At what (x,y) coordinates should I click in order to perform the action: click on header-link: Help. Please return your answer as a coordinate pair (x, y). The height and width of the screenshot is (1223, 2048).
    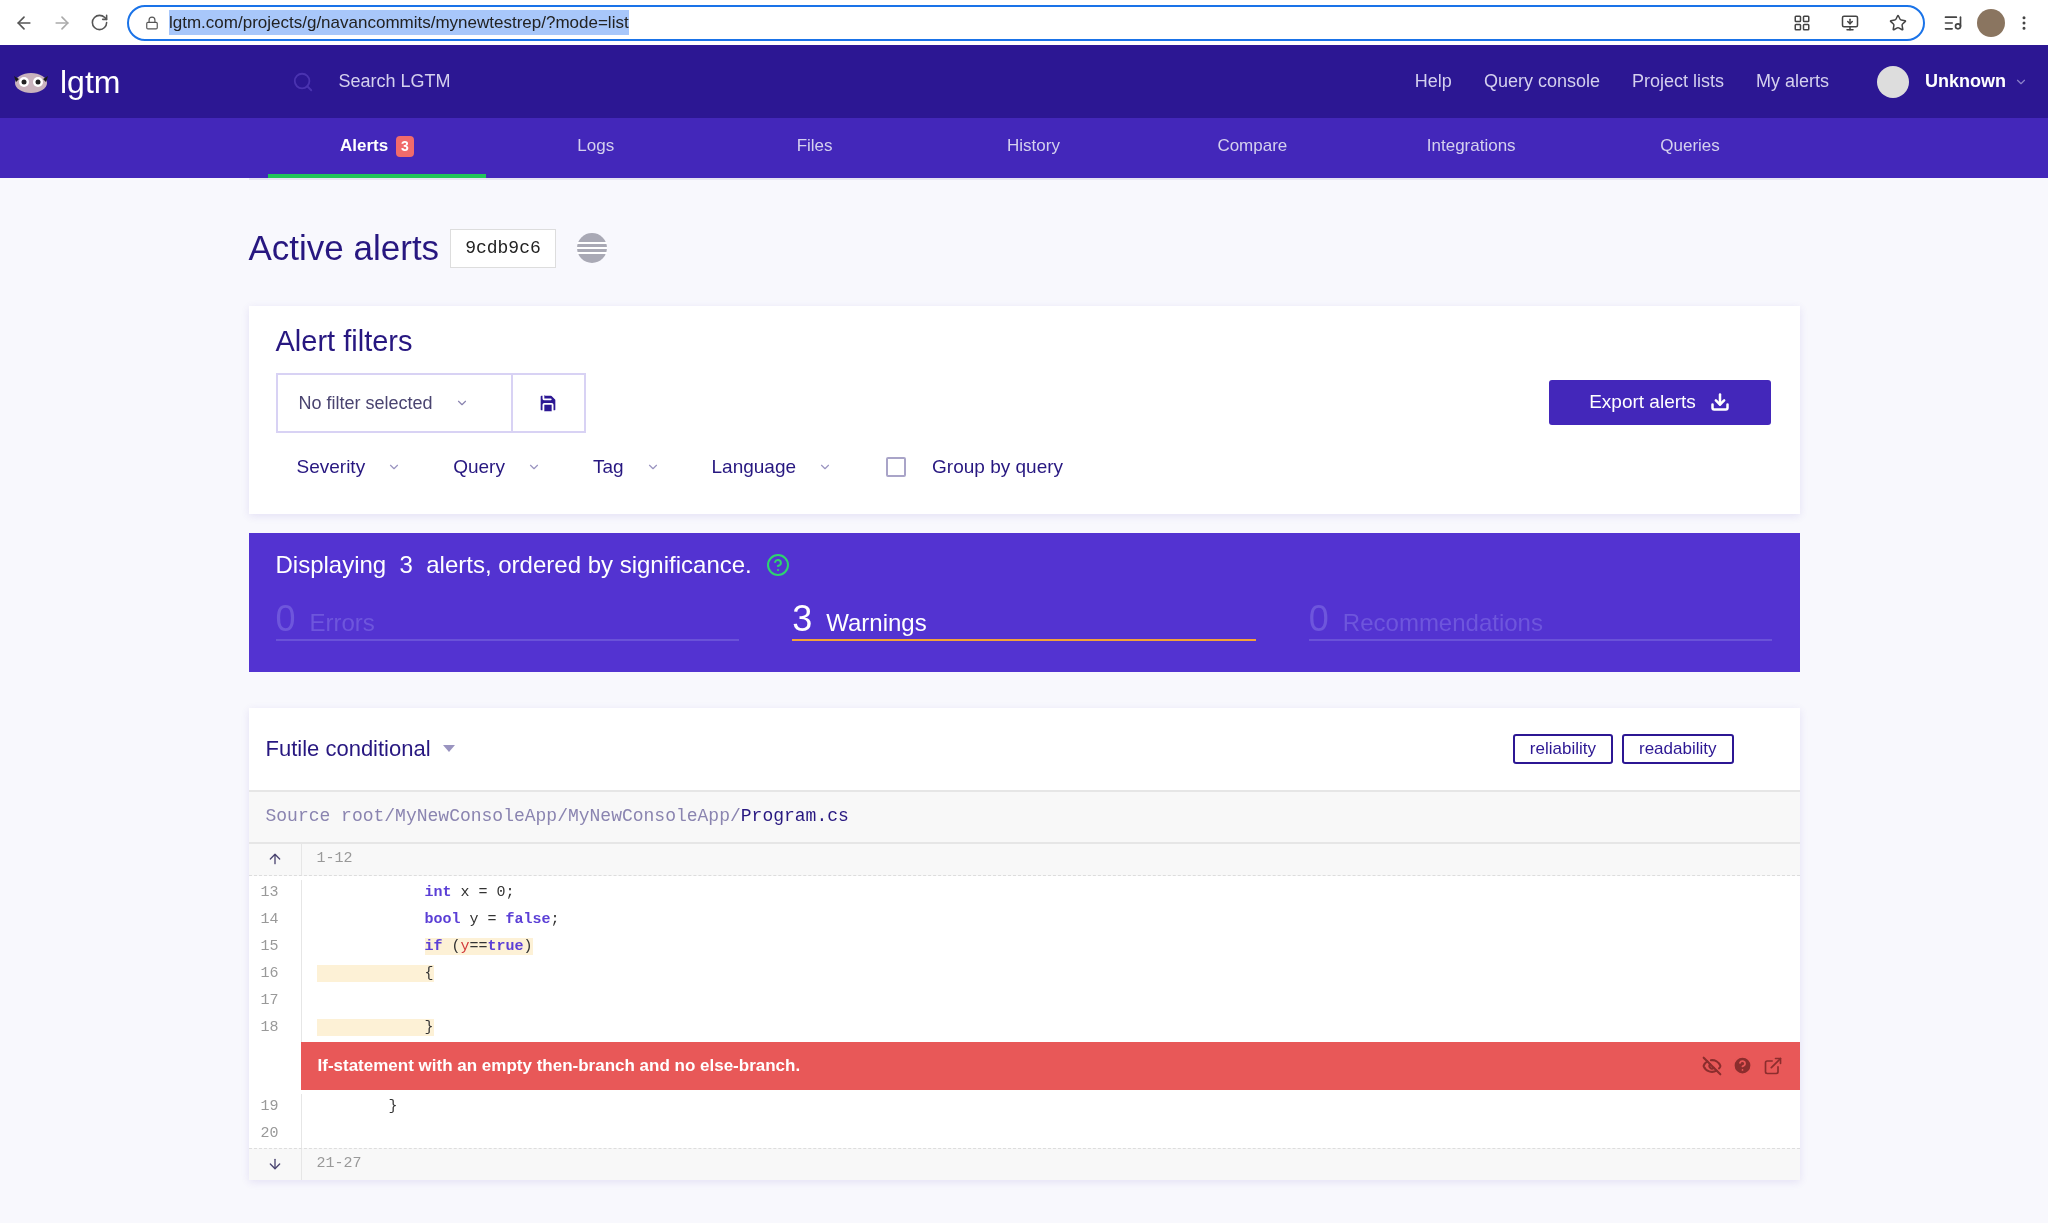
    Looking at the image, I should click on (1433, 81).